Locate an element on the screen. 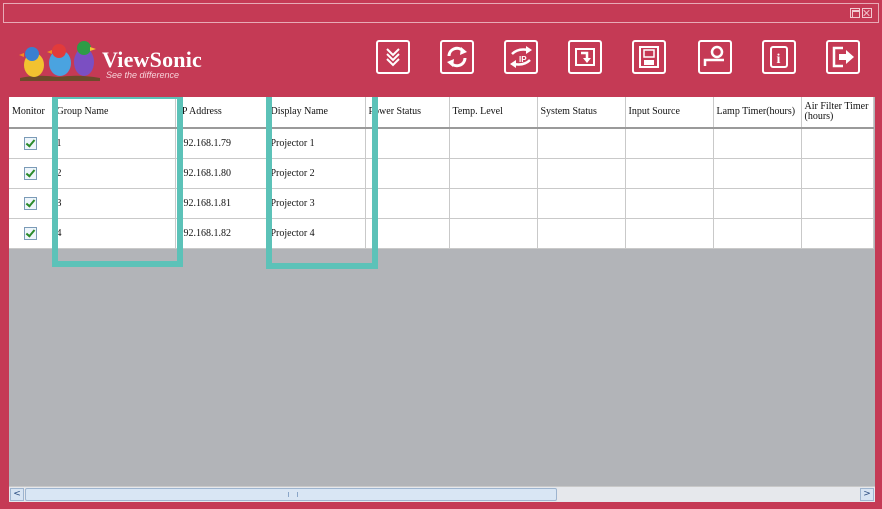 The height and width of the screenshot is (509, 882). column-header-ip-address: IP Address is located at coordinates (221, 113).